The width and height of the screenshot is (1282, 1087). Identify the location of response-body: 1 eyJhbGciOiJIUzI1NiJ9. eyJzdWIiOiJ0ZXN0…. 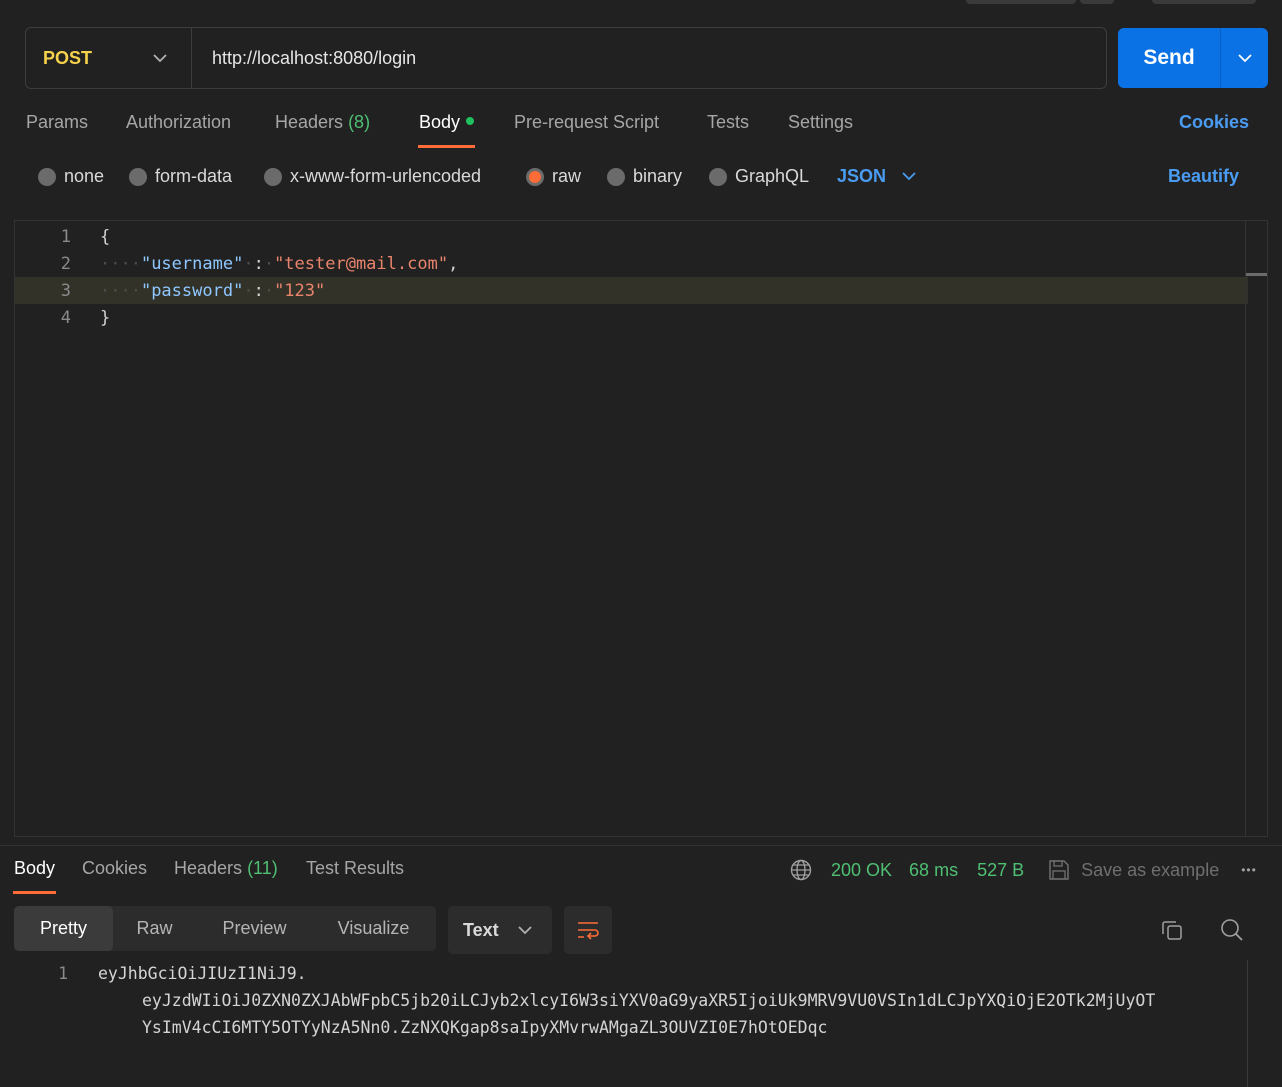
(641, 1023).